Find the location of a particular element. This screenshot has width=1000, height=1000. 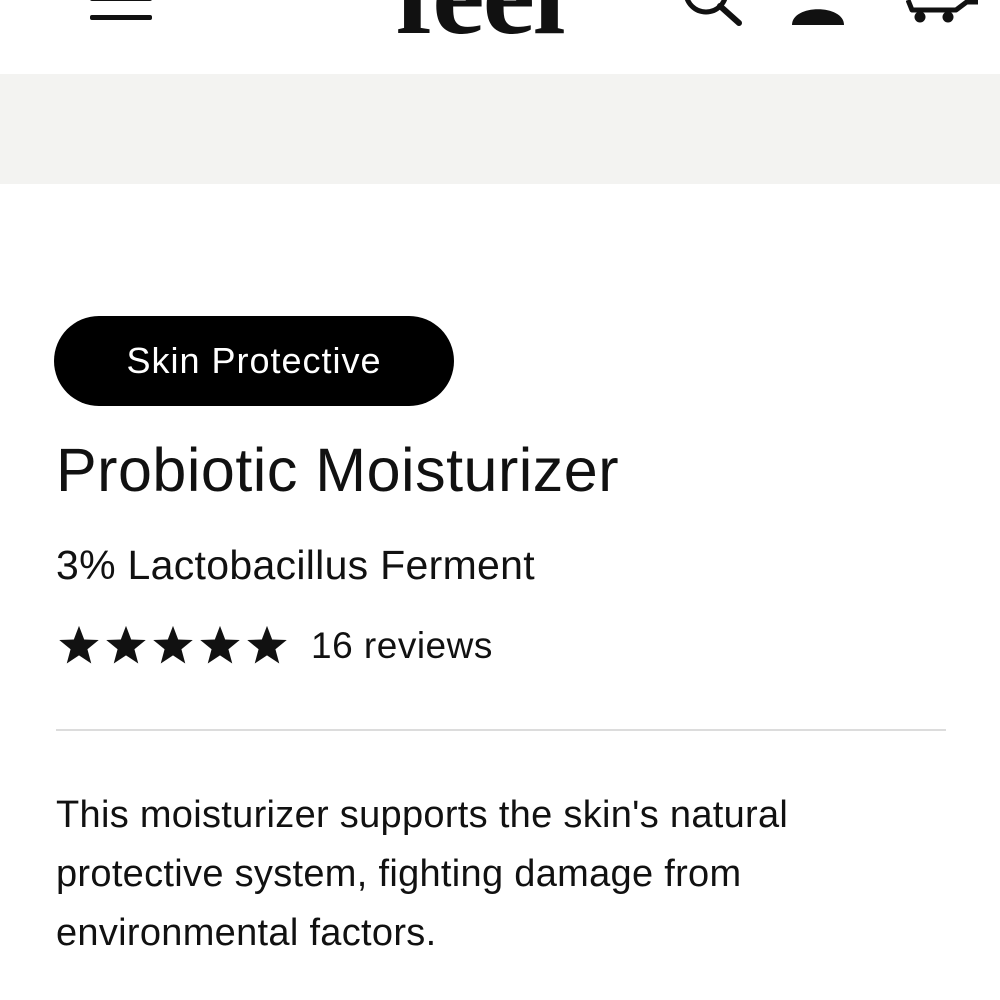

search-icon is located at coordinates (713, 14).